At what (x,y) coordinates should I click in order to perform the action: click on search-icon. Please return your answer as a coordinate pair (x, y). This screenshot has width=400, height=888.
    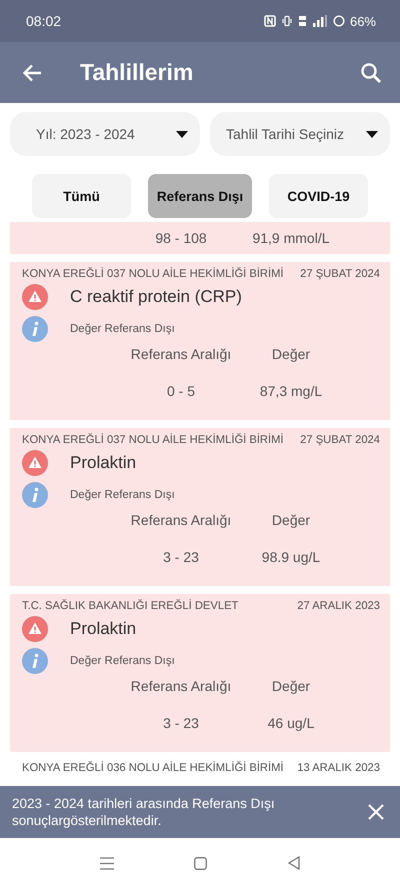
    Looking at the image, I should click on (371, 73).